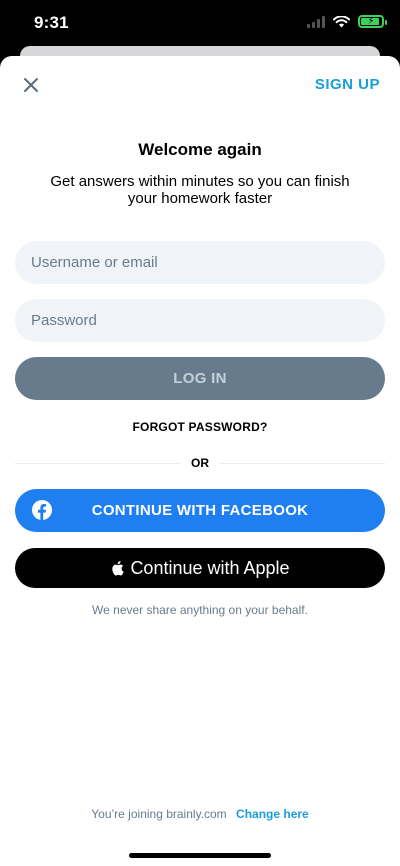 The image size is (400, 866). What do you see at coordinates (200, 610) in the screenshot?
I see `privacy-note: We never share anything on your behalf.` at bounding box center [200, 610].